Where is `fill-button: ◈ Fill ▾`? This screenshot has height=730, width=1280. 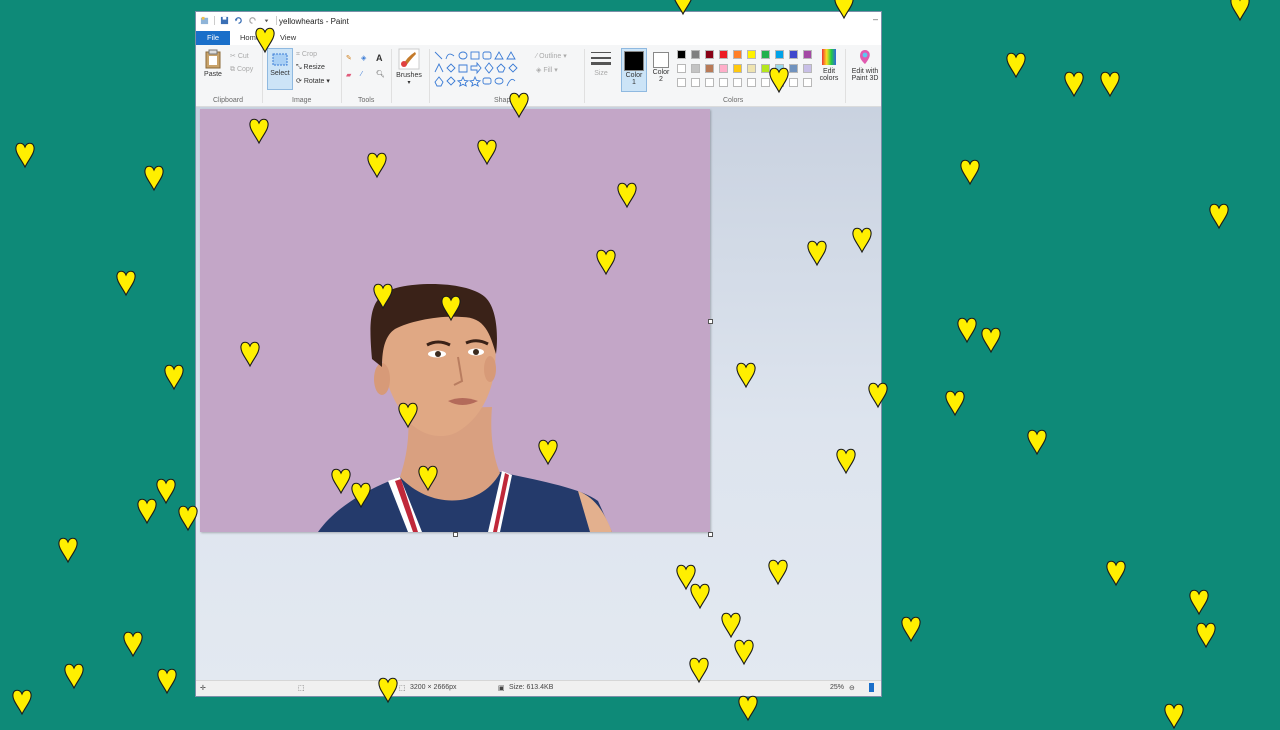 fill-button: ◈ Fill ▾ is located at coordinates (547, 70).